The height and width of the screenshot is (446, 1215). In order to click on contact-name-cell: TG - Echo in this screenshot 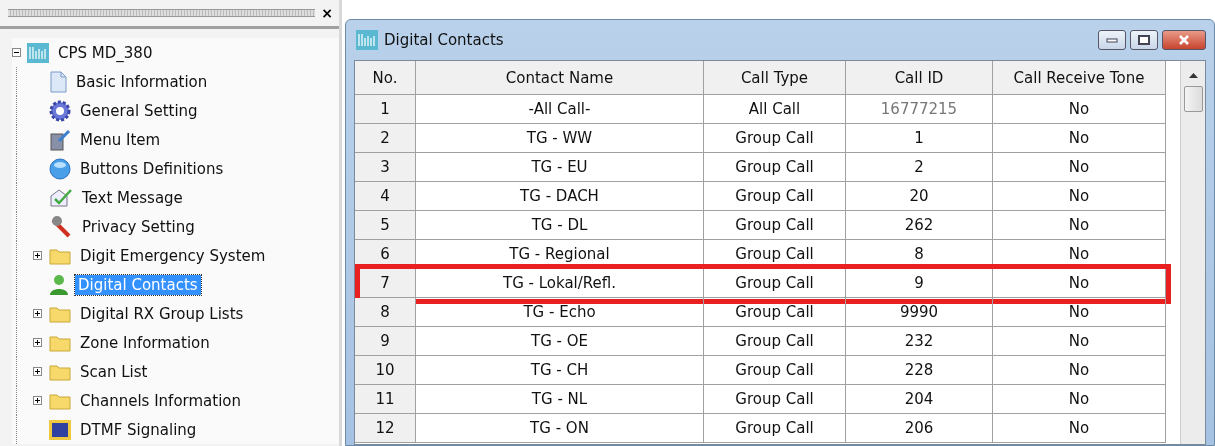, I will do `click(560, 312)`.